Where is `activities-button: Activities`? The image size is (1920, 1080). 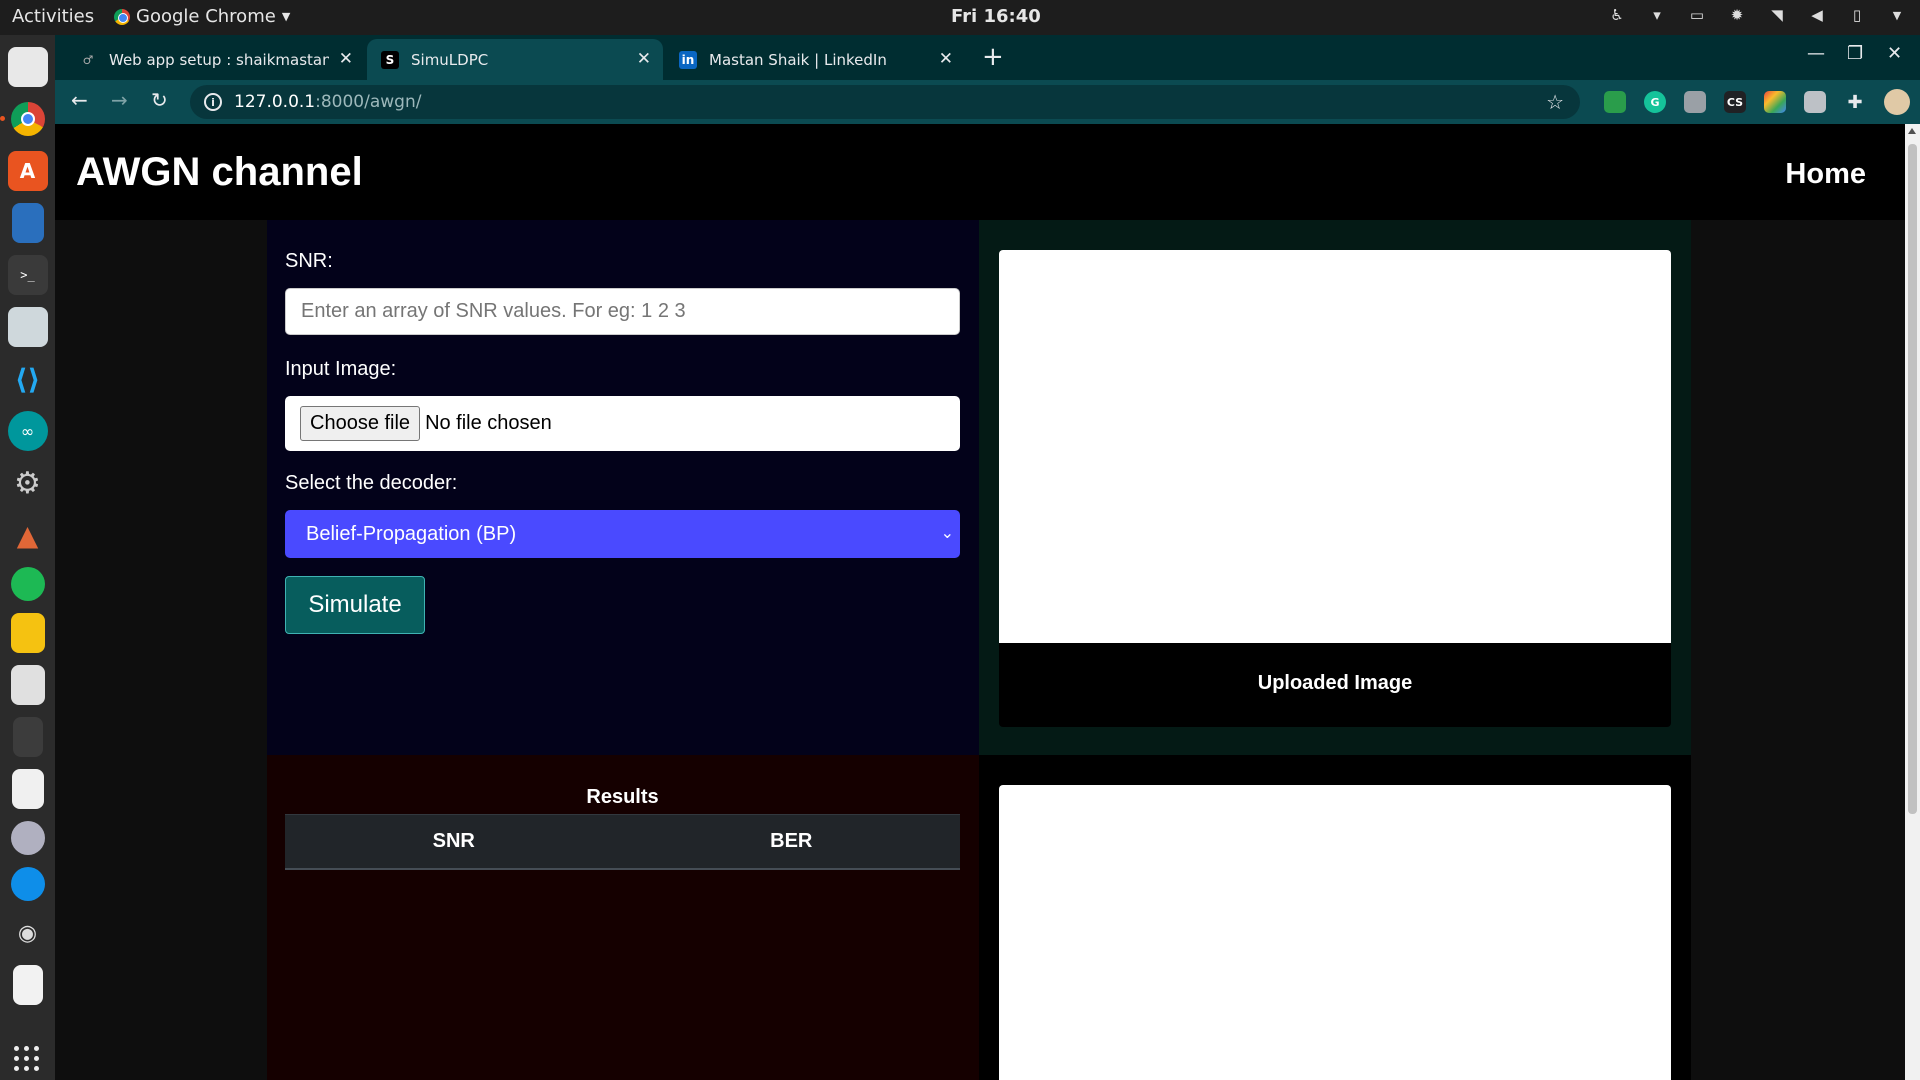 activities-button: Activities is located at coordinates (53, 16).